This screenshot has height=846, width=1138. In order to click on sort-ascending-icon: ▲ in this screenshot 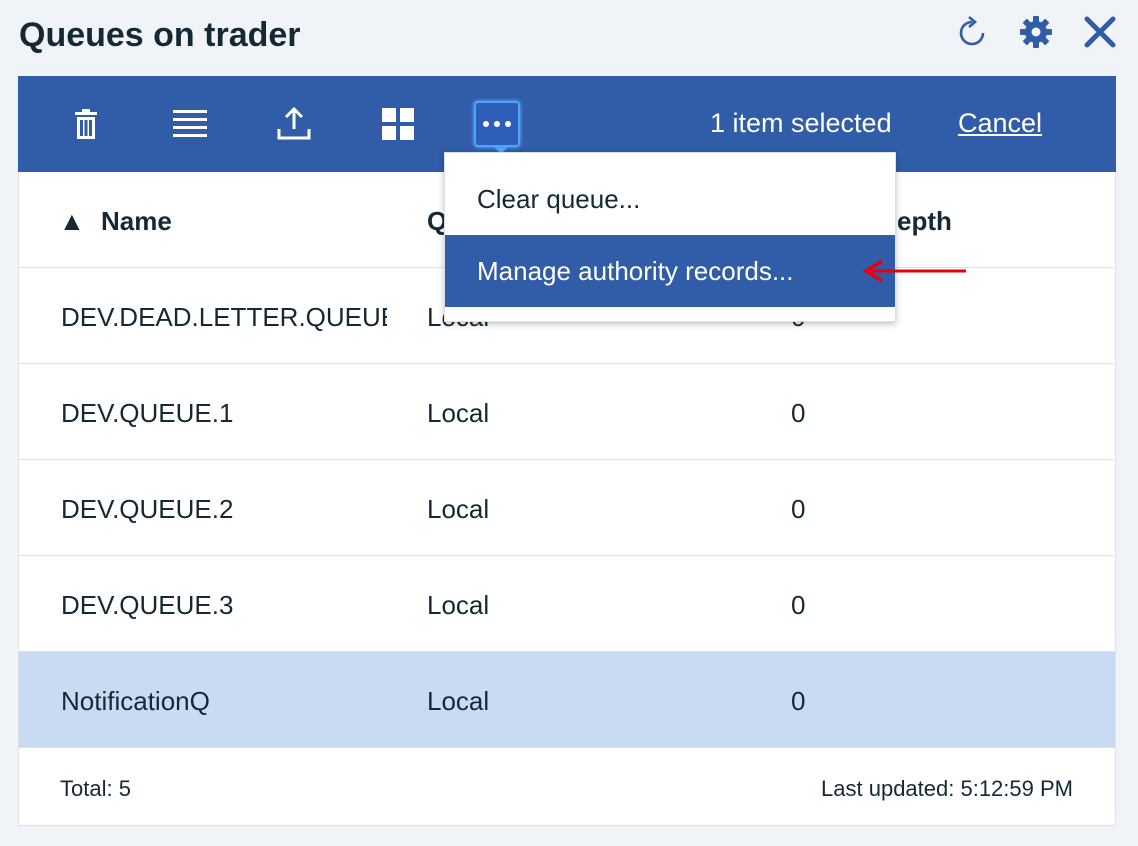, I will do `click(72, 221)`.